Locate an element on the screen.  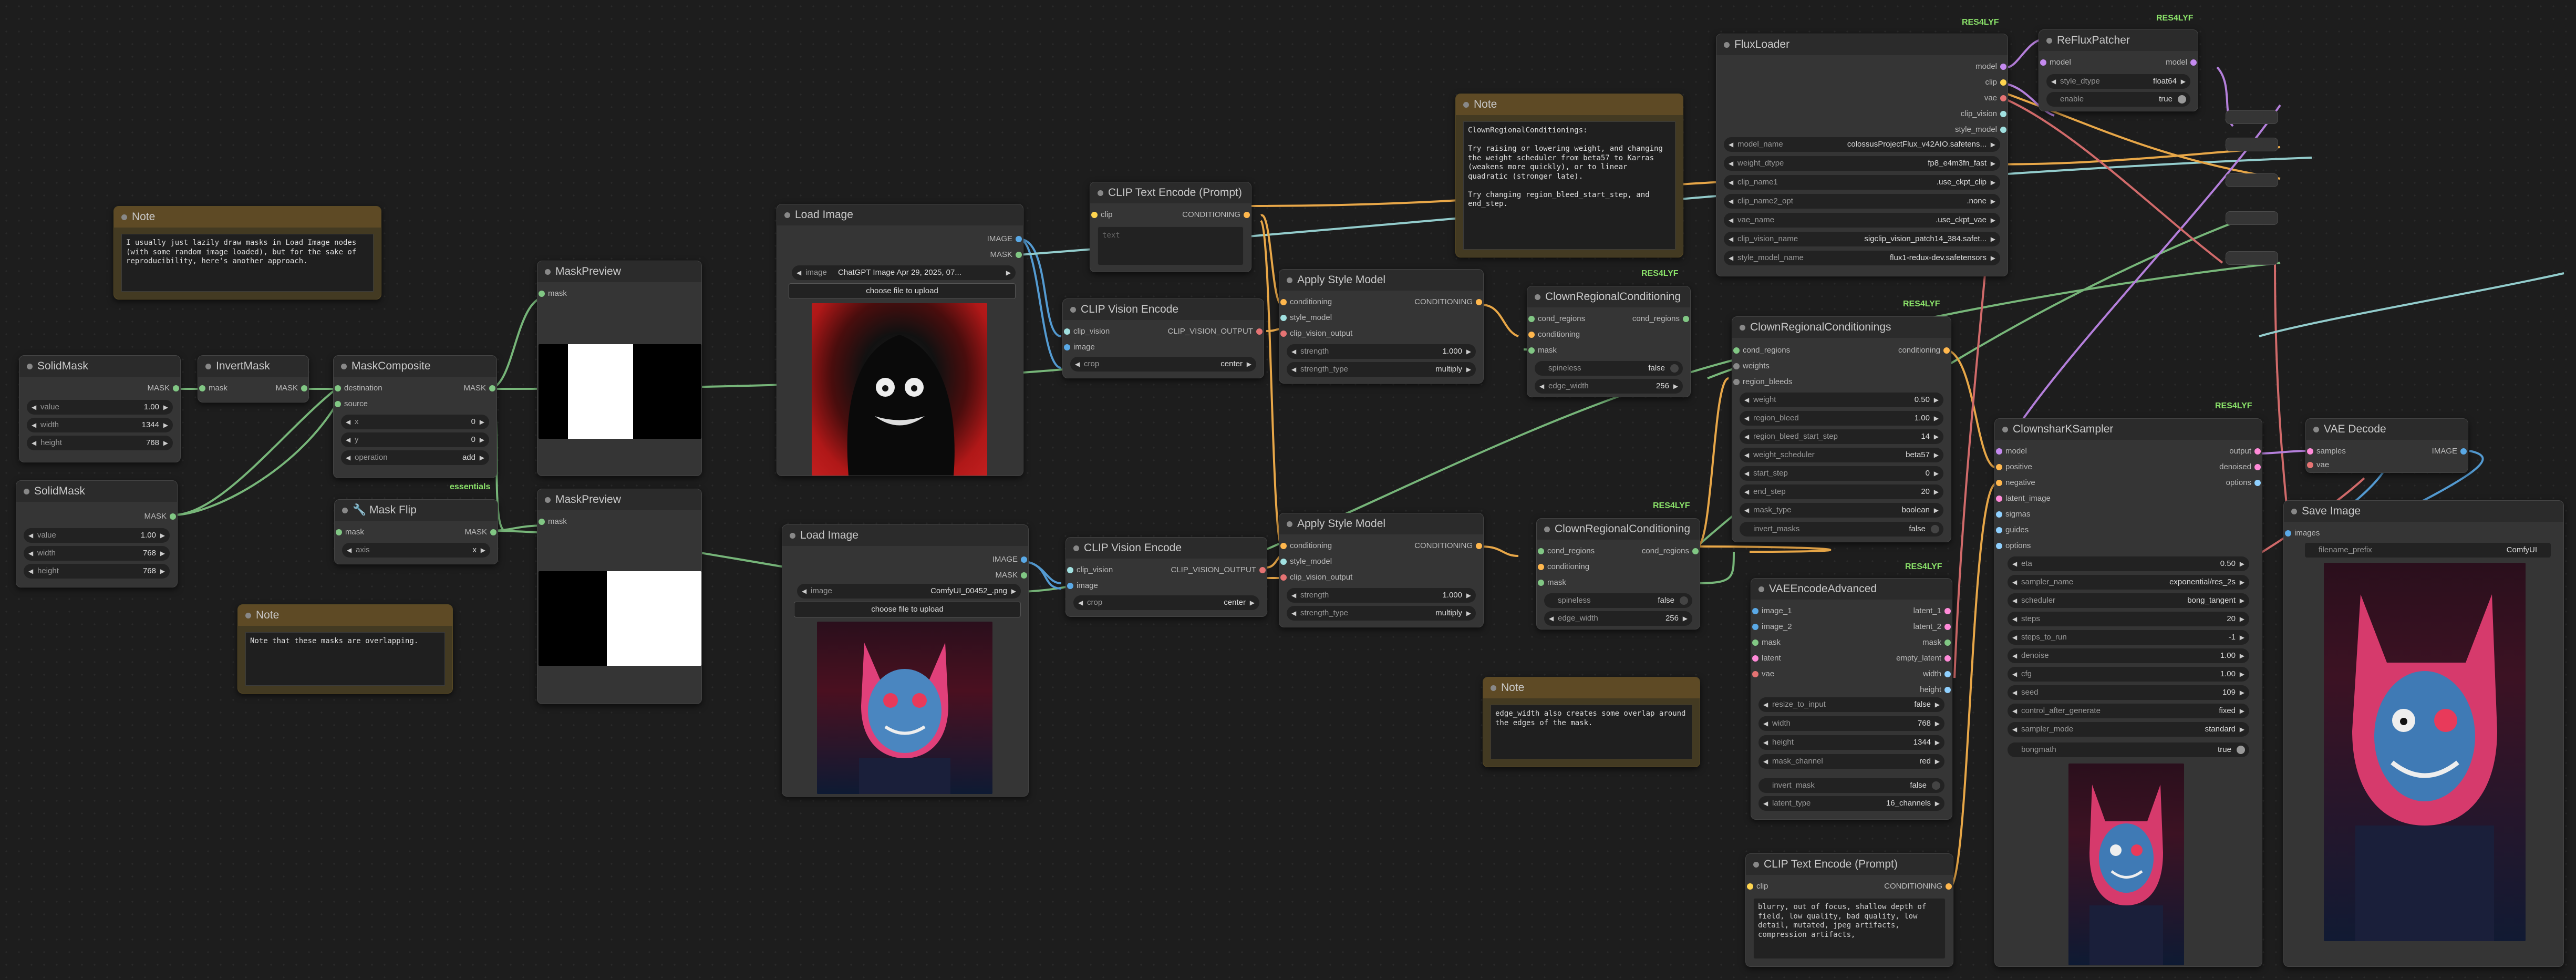
widget-latent-type: ◀ latent_type 16_channels ▶ is located at coordinates (1851, 804).